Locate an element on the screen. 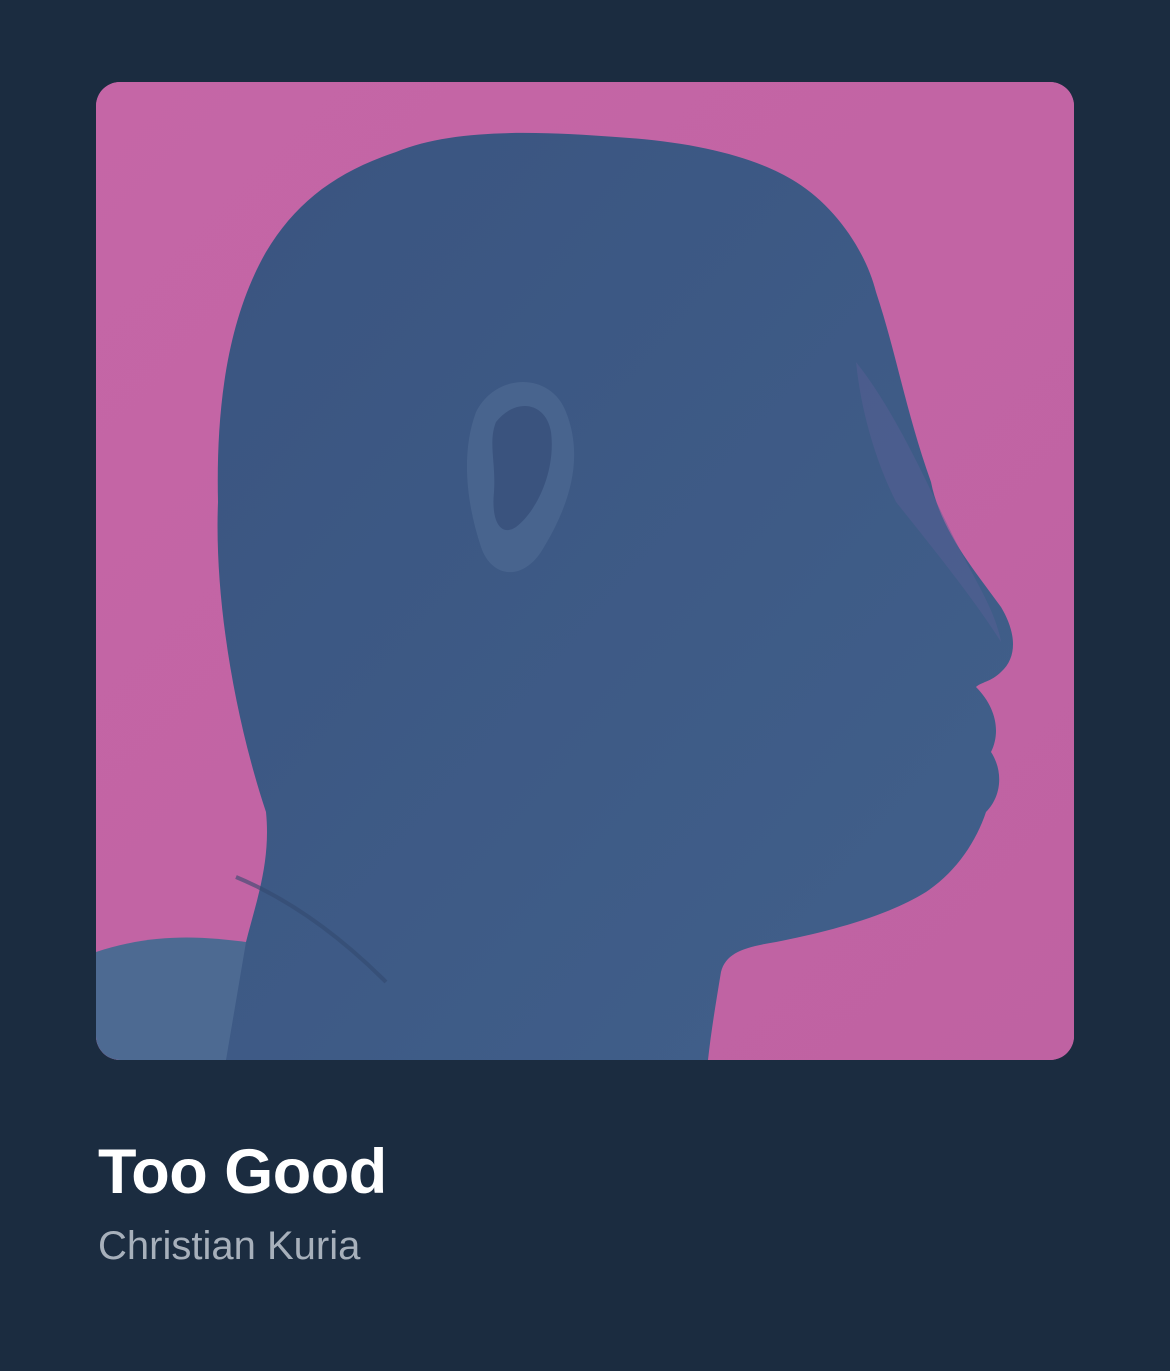  track-title: Too Good is located at coordinates (242, 1172).